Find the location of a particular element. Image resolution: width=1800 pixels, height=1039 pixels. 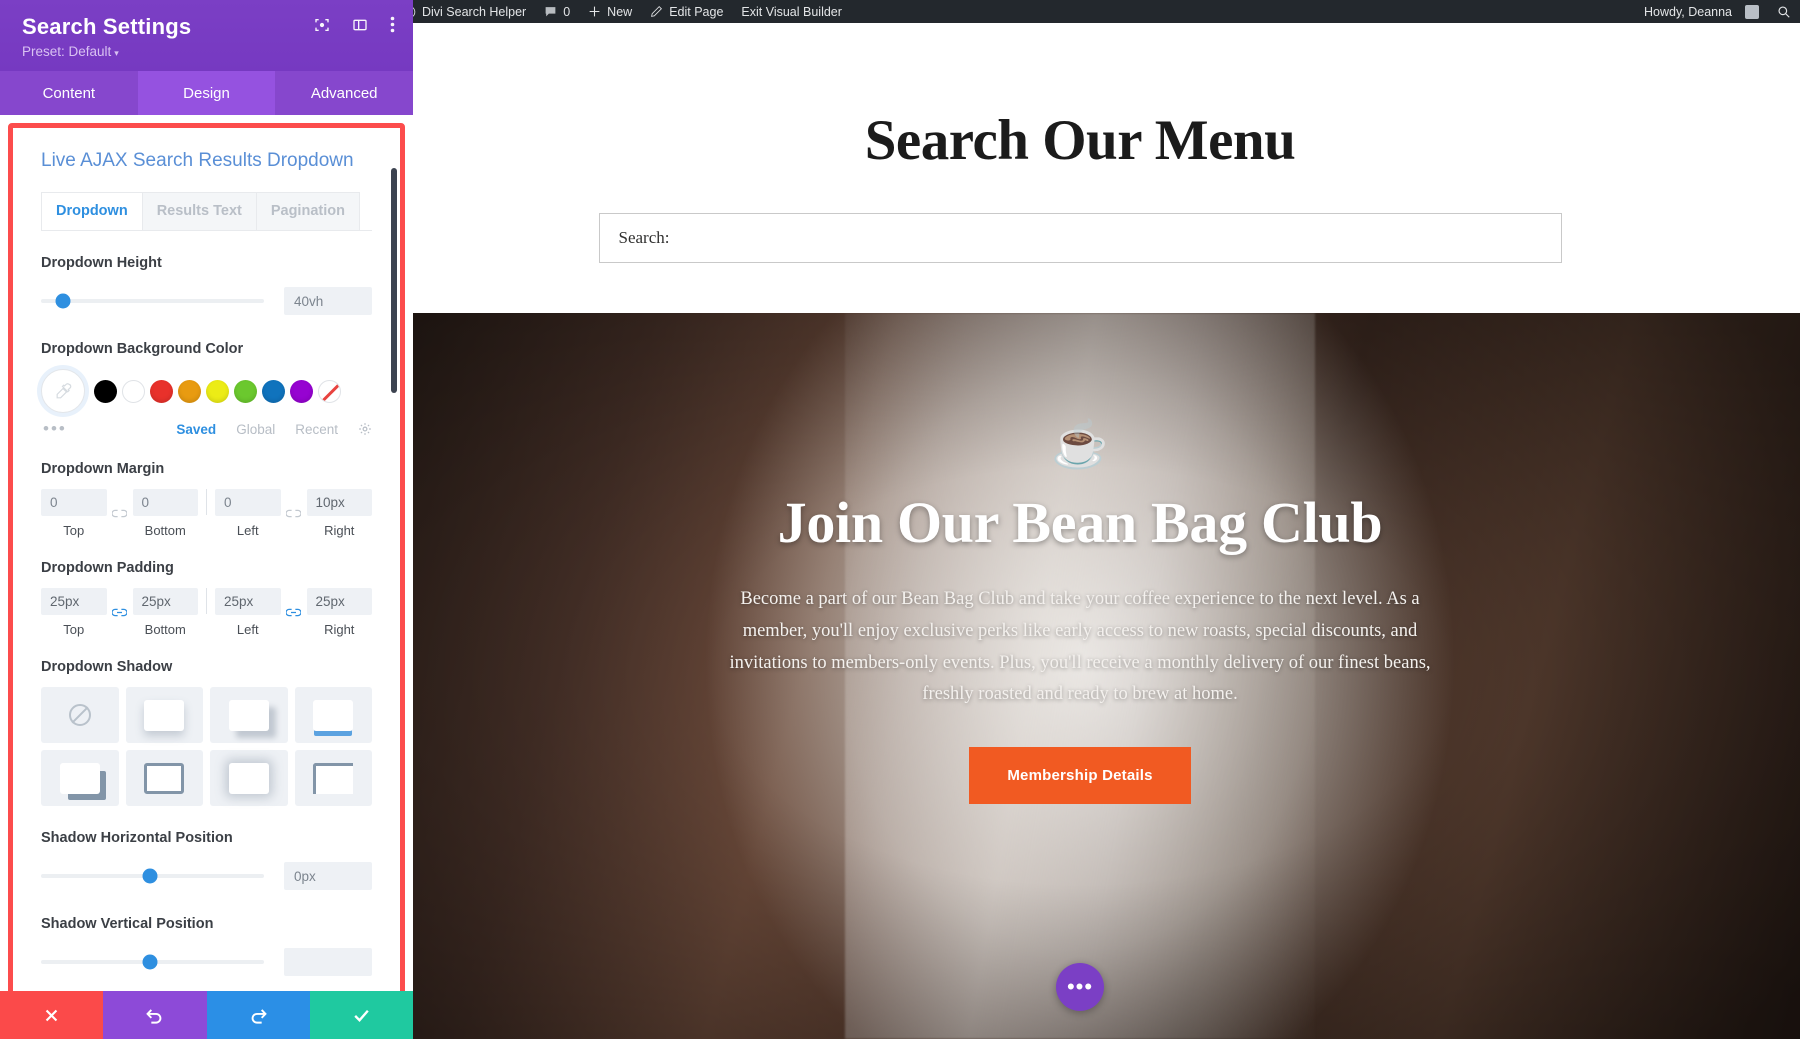

close-icon is located at coordinates (51, 1015).